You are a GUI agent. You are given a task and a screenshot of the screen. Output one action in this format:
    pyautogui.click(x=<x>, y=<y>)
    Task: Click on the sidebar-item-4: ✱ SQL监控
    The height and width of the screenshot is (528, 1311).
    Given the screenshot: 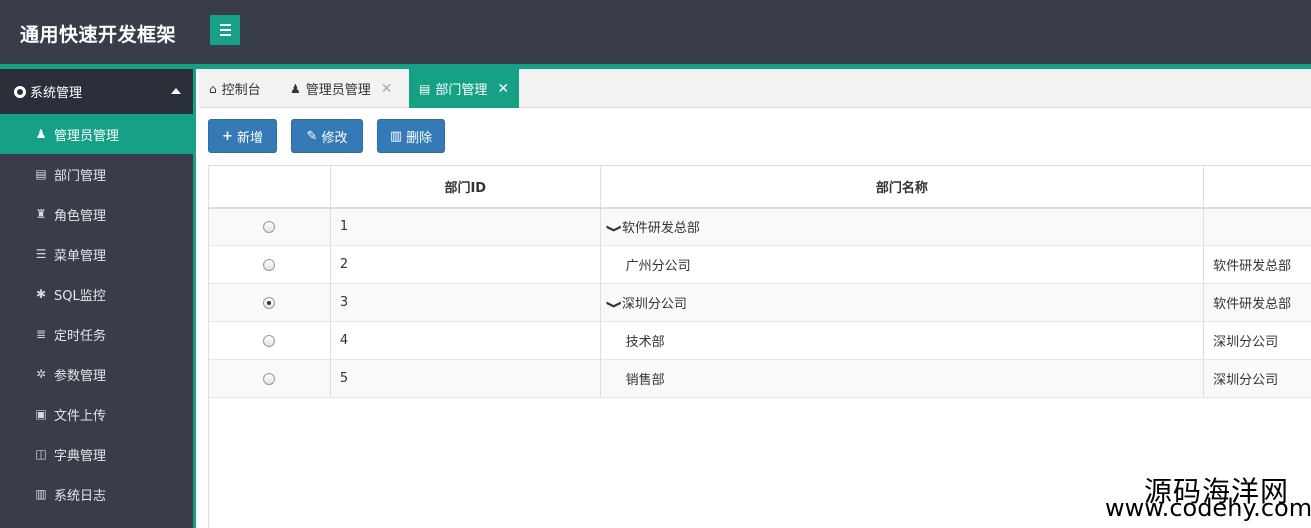 What is the action you would take?
    pyautogui.click(x=96, y=294)
    